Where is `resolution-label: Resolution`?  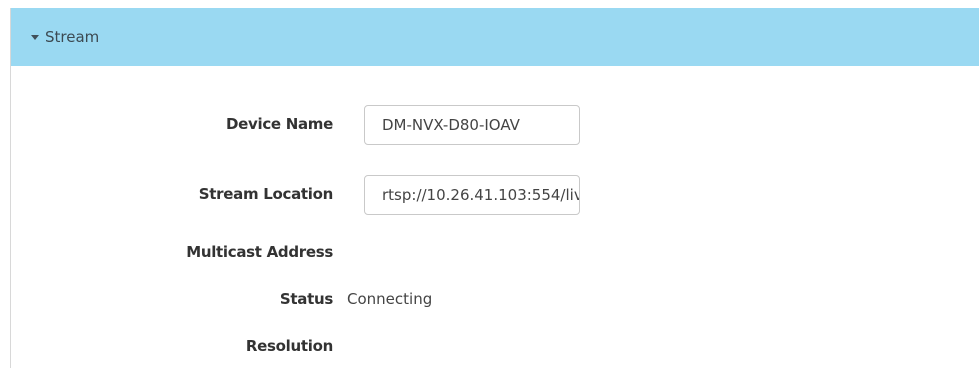 resolution-label: Resolution is located at coordinates (289, 346).